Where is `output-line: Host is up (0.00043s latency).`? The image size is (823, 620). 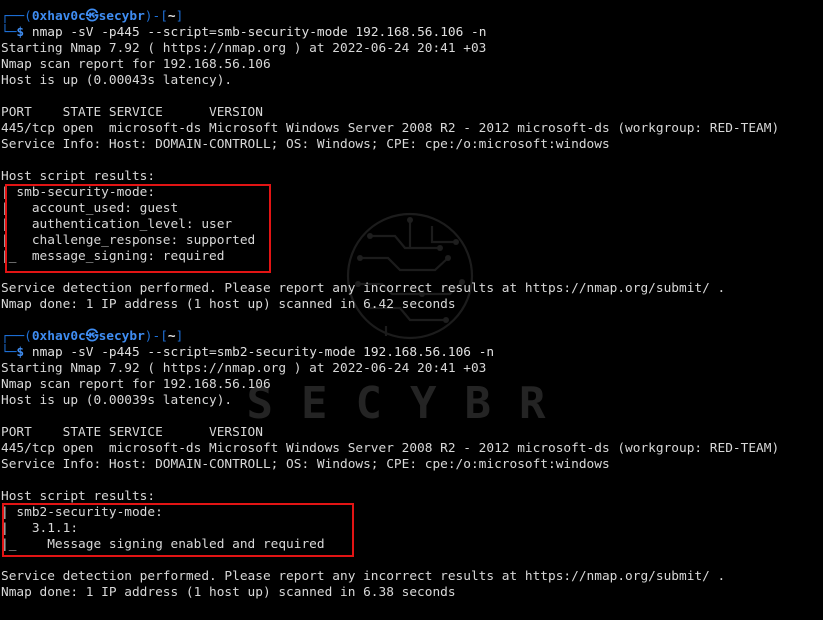 output-line: Host is up (0.00043s latency). is located at coordinates (117, 80).